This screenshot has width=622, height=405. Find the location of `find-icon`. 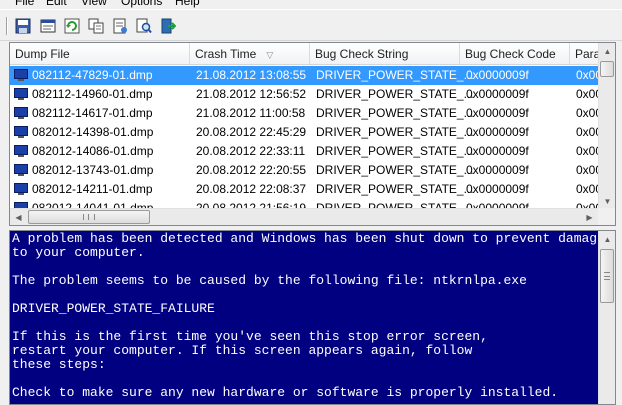

find-icon is located at coordinates (144, 26).